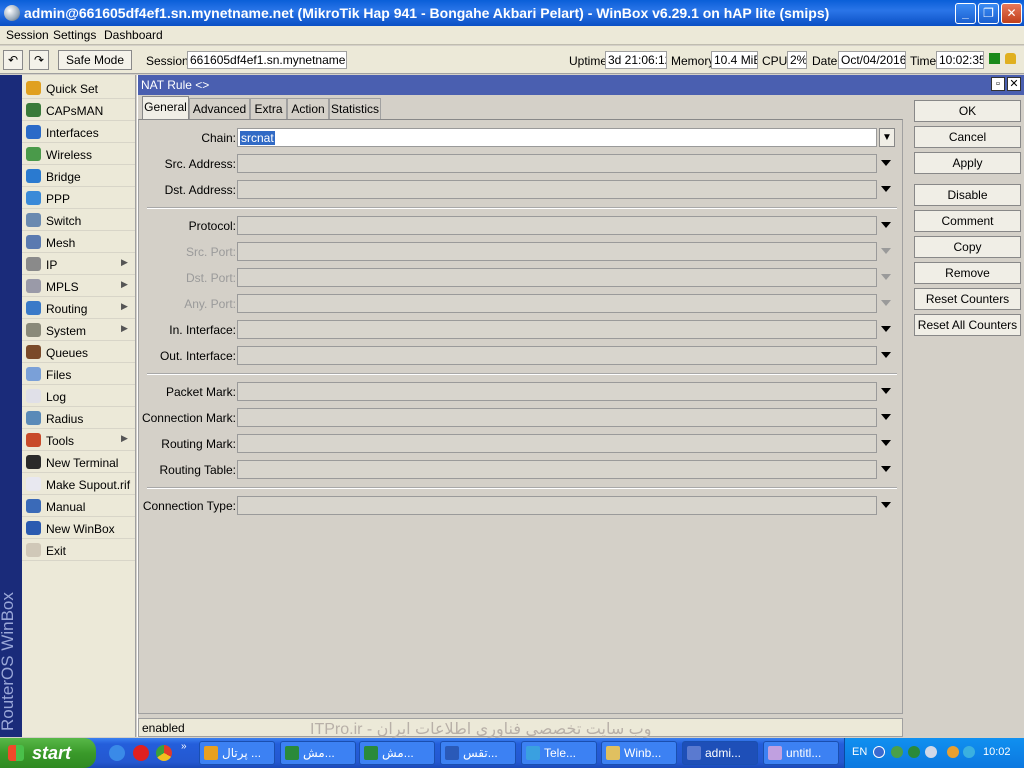 This screenshot has width=1024, height=768. I want to click on protocol-label: Protocol:, so click(212, 226).